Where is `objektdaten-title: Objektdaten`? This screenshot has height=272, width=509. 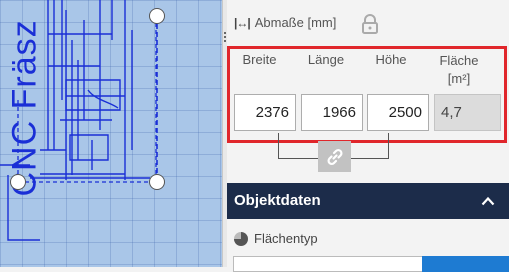
objektdaten-title: Objektdaten is located at coordinates (277, 200).